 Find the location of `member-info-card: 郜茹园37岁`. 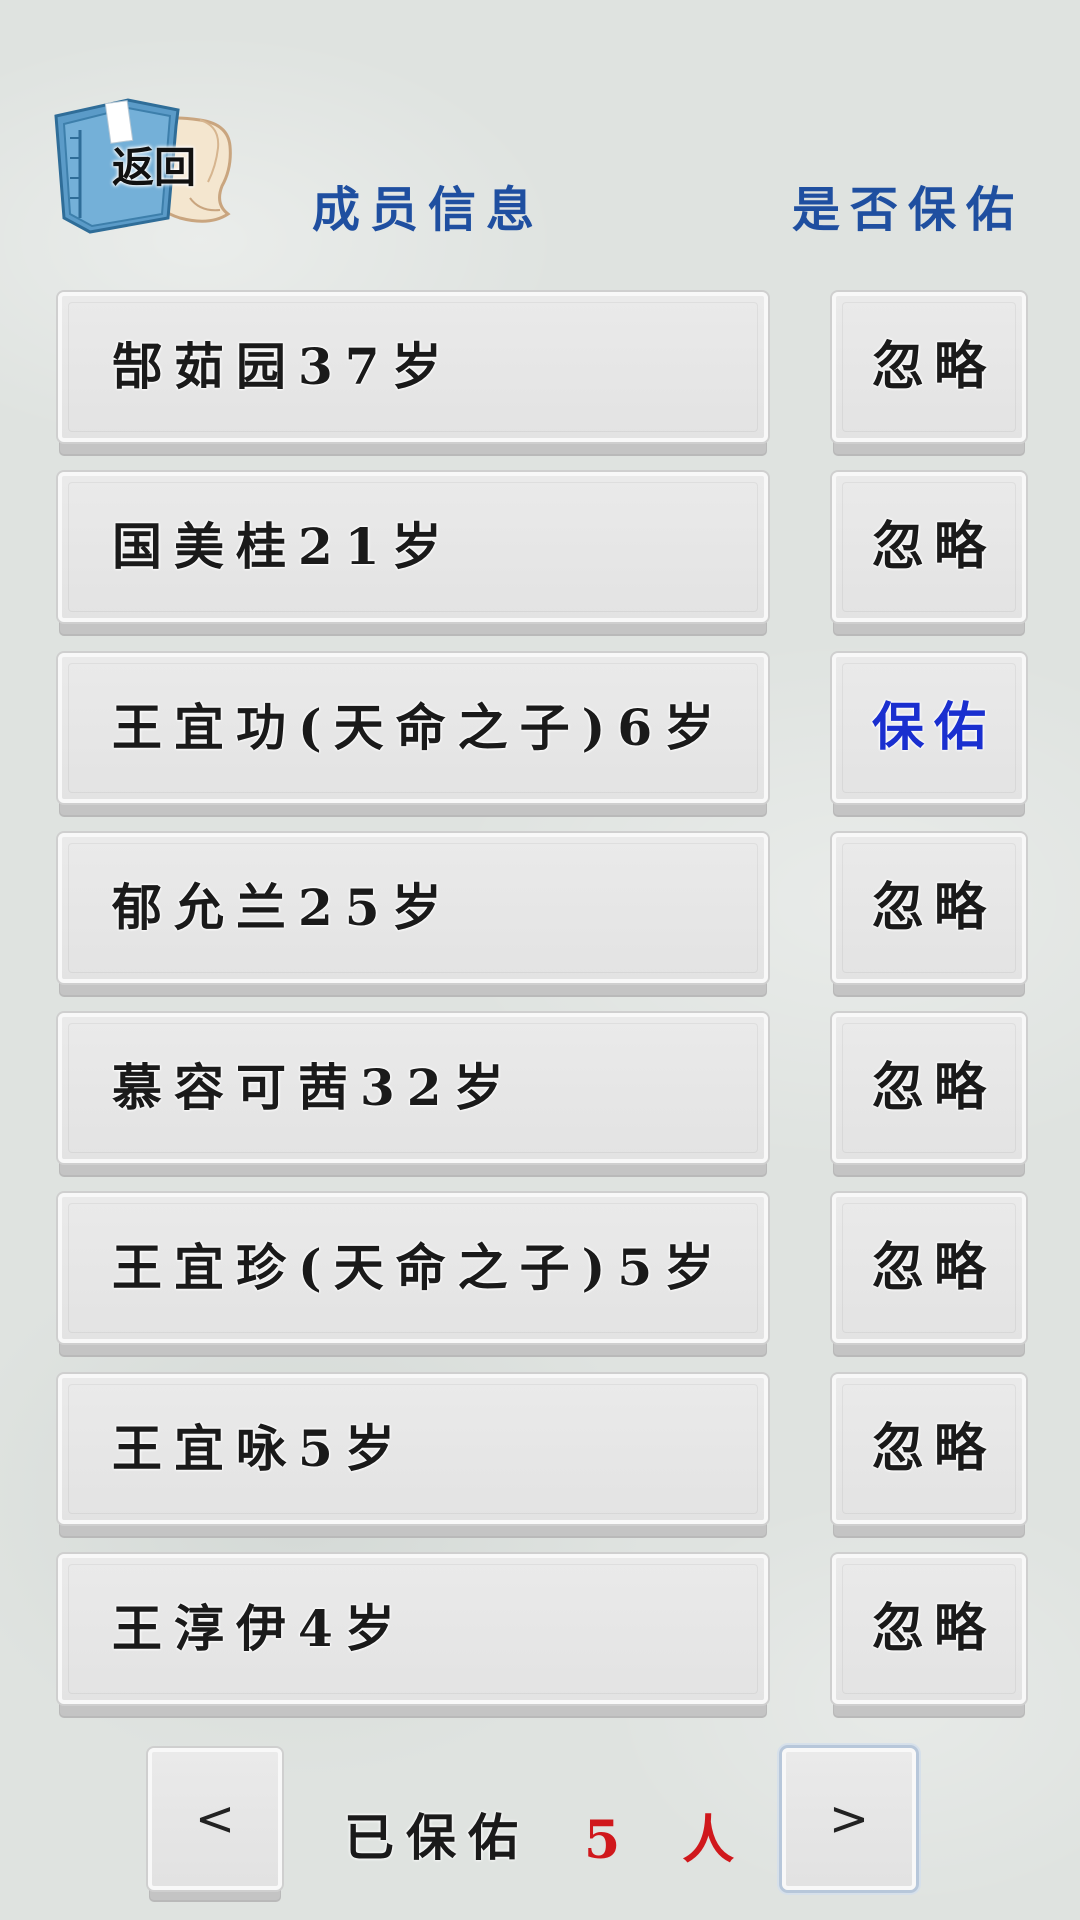

member-info-card: 郜茹园37岁 is located at coordinates (413, 367).